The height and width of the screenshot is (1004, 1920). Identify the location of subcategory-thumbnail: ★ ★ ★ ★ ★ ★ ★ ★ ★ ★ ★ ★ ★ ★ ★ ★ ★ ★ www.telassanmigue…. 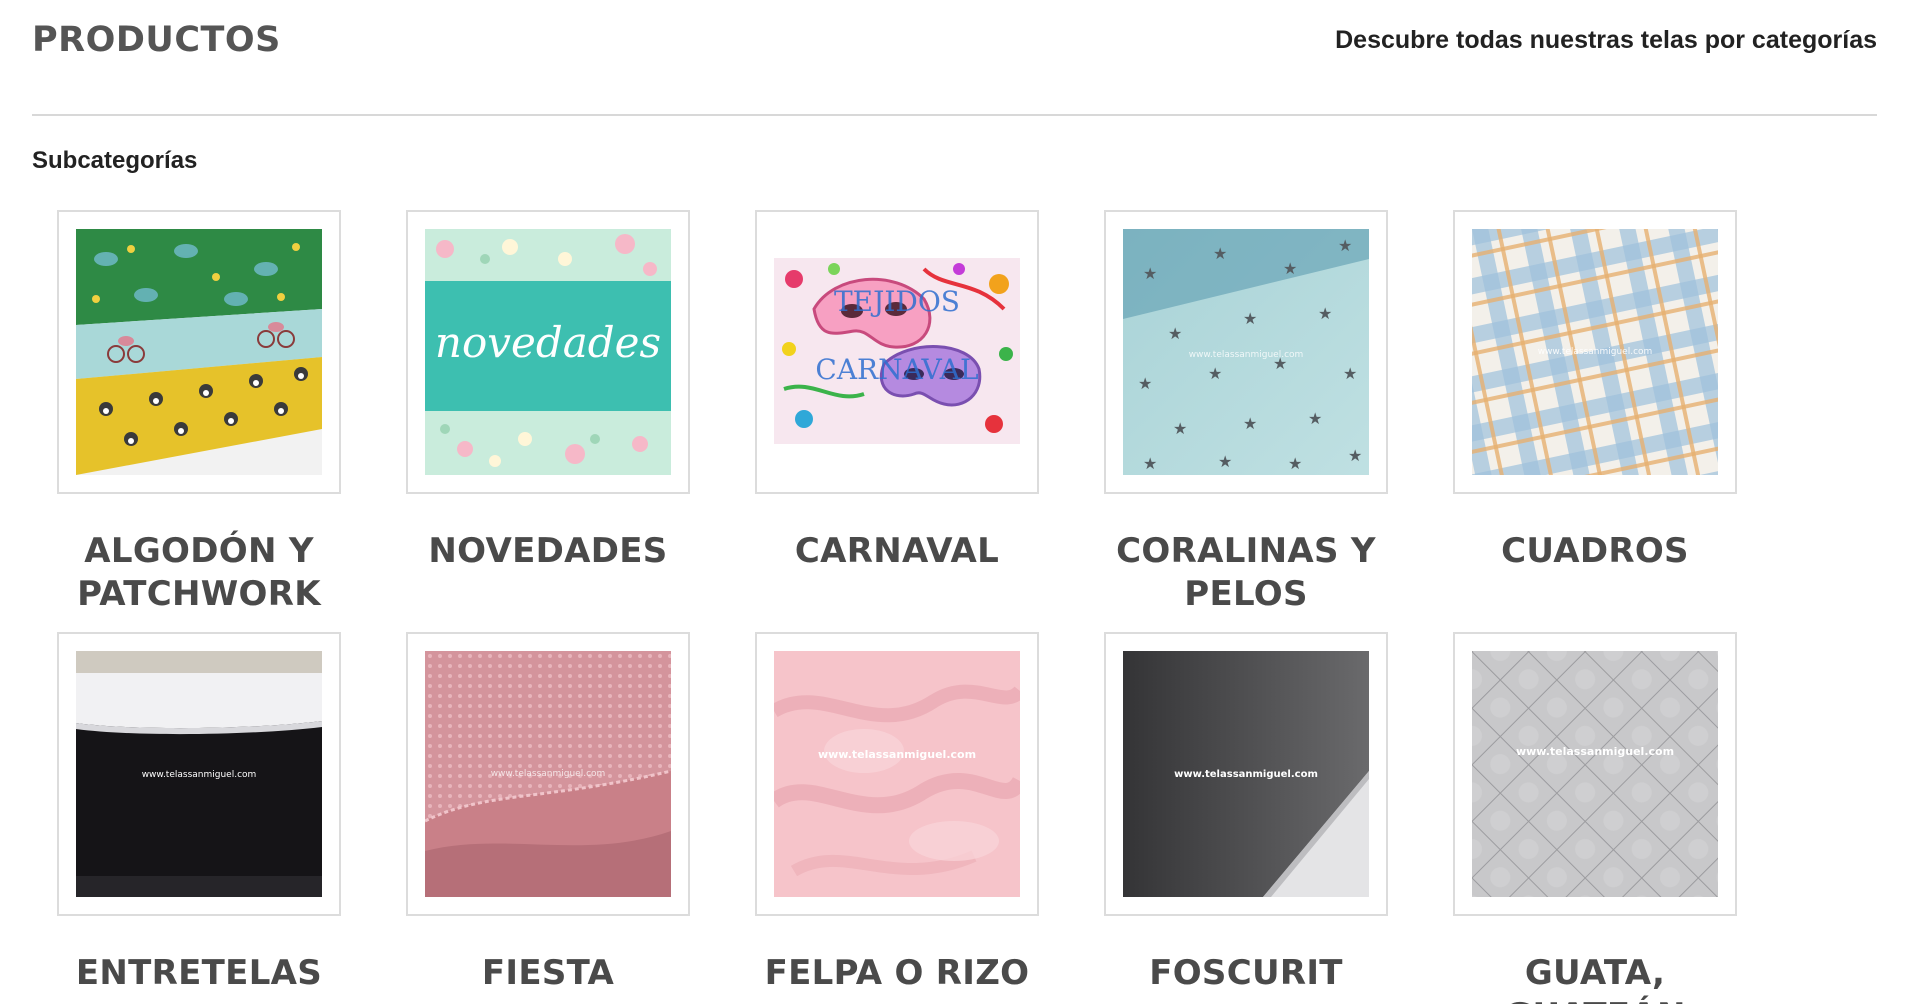
(1246, 352).